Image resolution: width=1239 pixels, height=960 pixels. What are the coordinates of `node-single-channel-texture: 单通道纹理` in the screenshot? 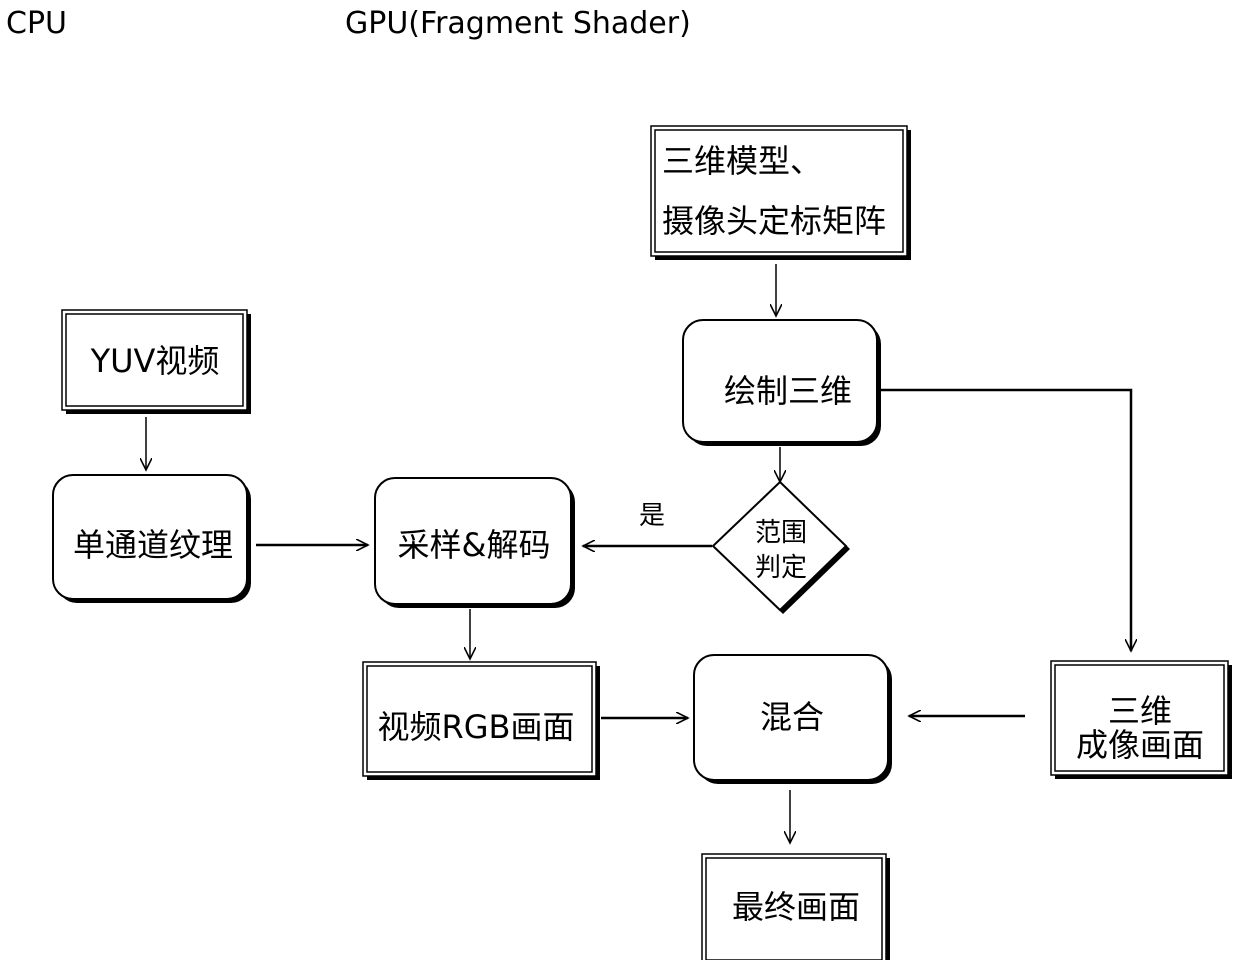 It's located at (151, 538).